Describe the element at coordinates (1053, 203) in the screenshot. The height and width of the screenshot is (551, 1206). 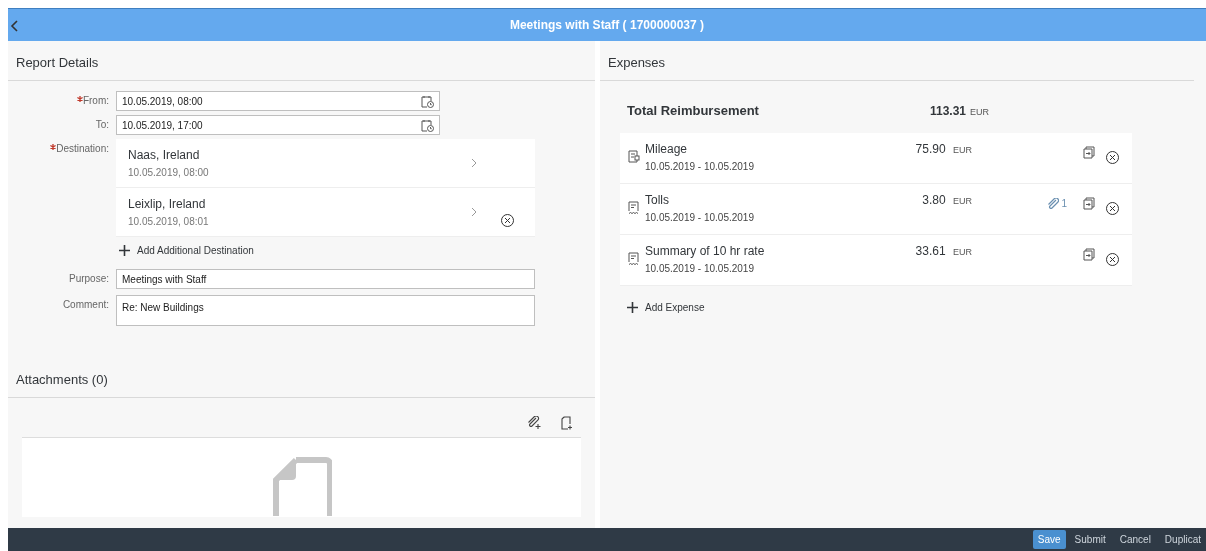
I see `paperclip-icon` at that location.